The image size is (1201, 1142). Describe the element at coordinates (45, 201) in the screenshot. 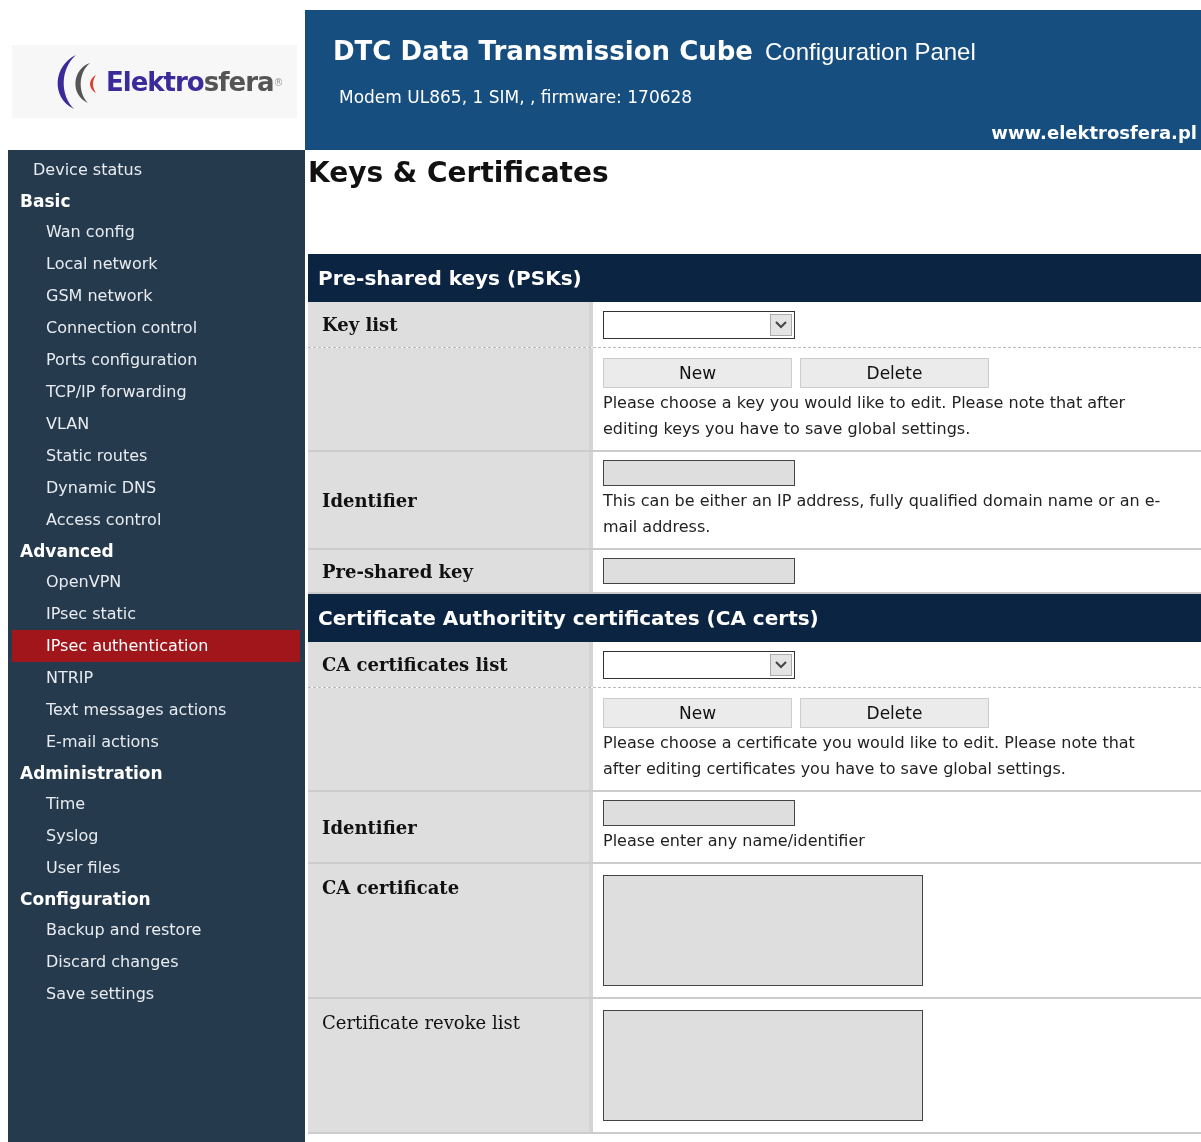

I see `sidebar-group-heading: Basic` at that location.